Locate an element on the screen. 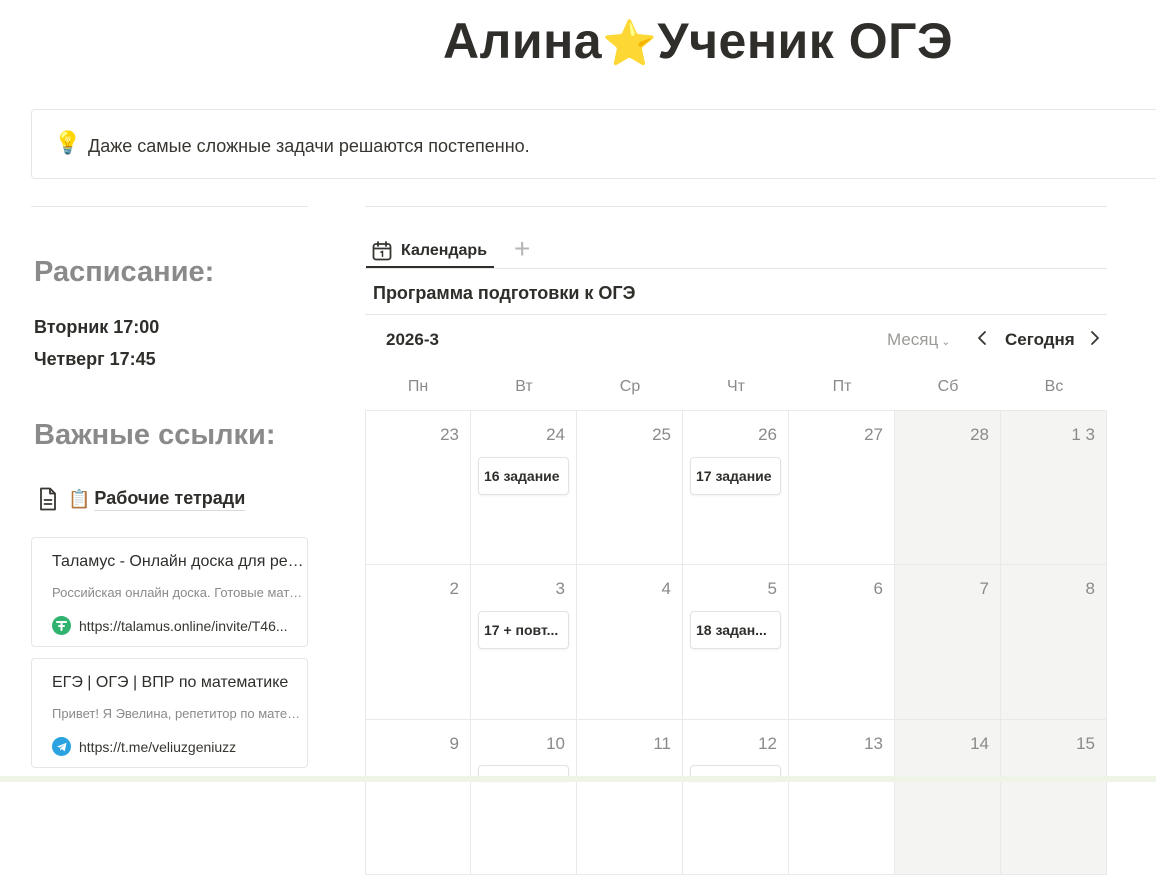  day-number: 12 is located at coordinates (767, 743).